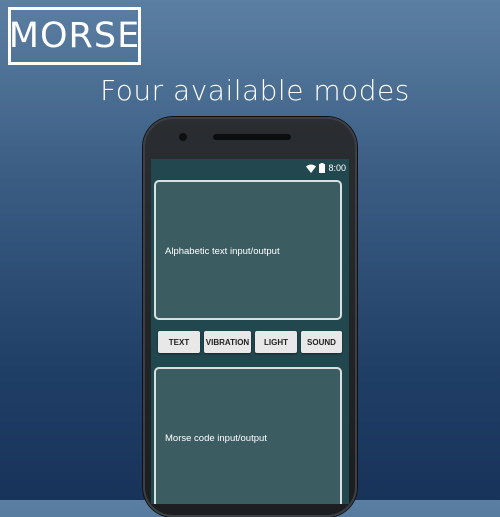 Image resolution: width=500 pixels, height=517 pixels. I want to click on status-icons: 8:00, so click(326, 168).